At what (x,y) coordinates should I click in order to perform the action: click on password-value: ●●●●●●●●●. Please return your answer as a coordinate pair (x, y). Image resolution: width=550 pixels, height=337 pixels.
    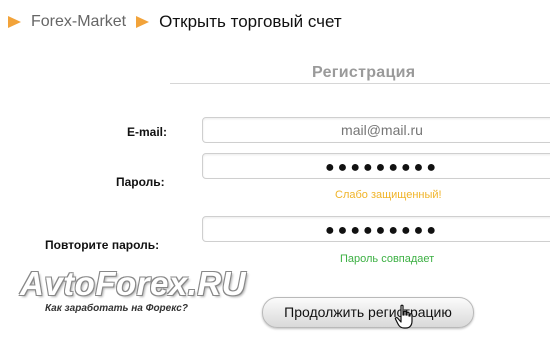
    Looking at the image, I should click on (382, 167).